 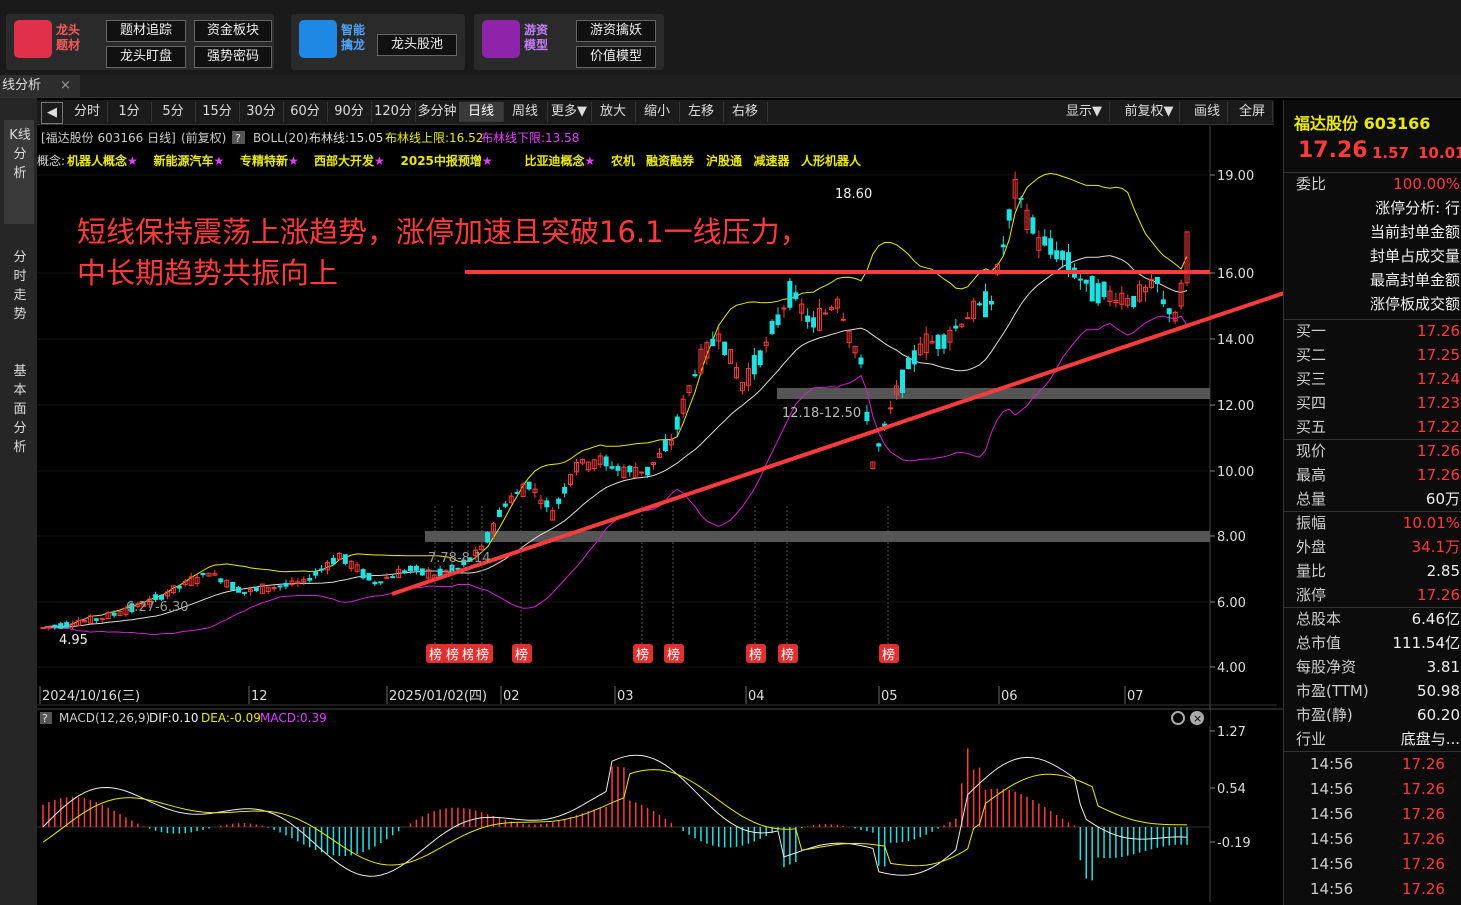 I want to click on adjust-menu-button: 前复权▼, so click(x=1149, y=112).